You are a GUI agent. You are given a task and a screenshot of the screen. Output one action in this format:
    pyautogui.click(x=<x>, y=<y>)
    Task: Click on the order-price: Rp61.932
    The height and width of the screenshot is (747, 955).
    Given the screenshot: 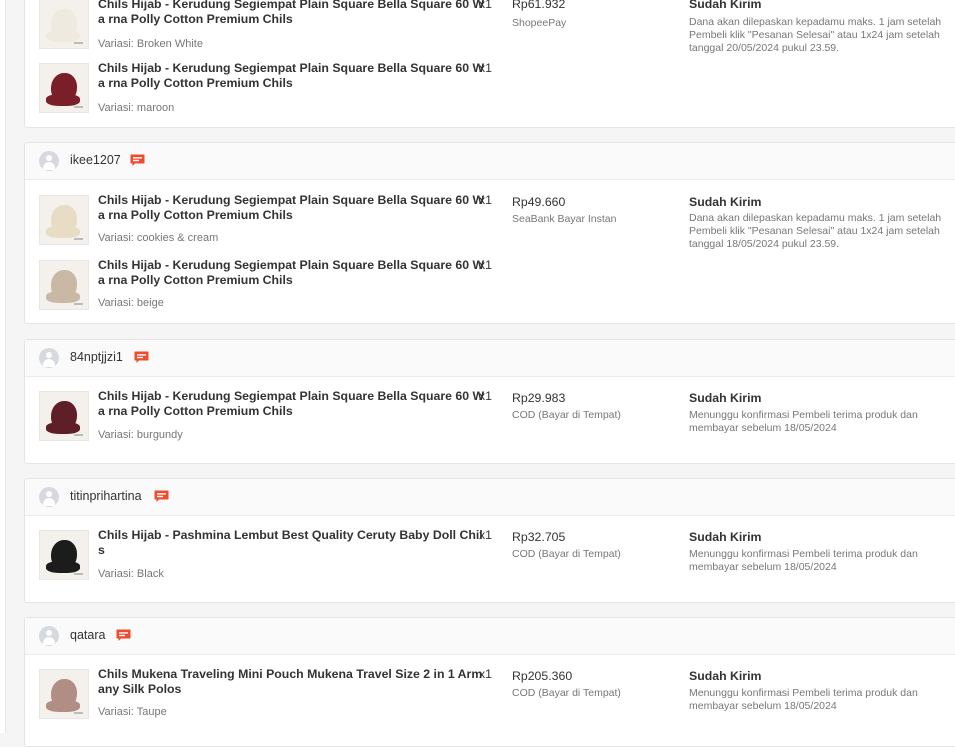 What is the action you would take?
    pyautogui.click(x=539, y=5)
    